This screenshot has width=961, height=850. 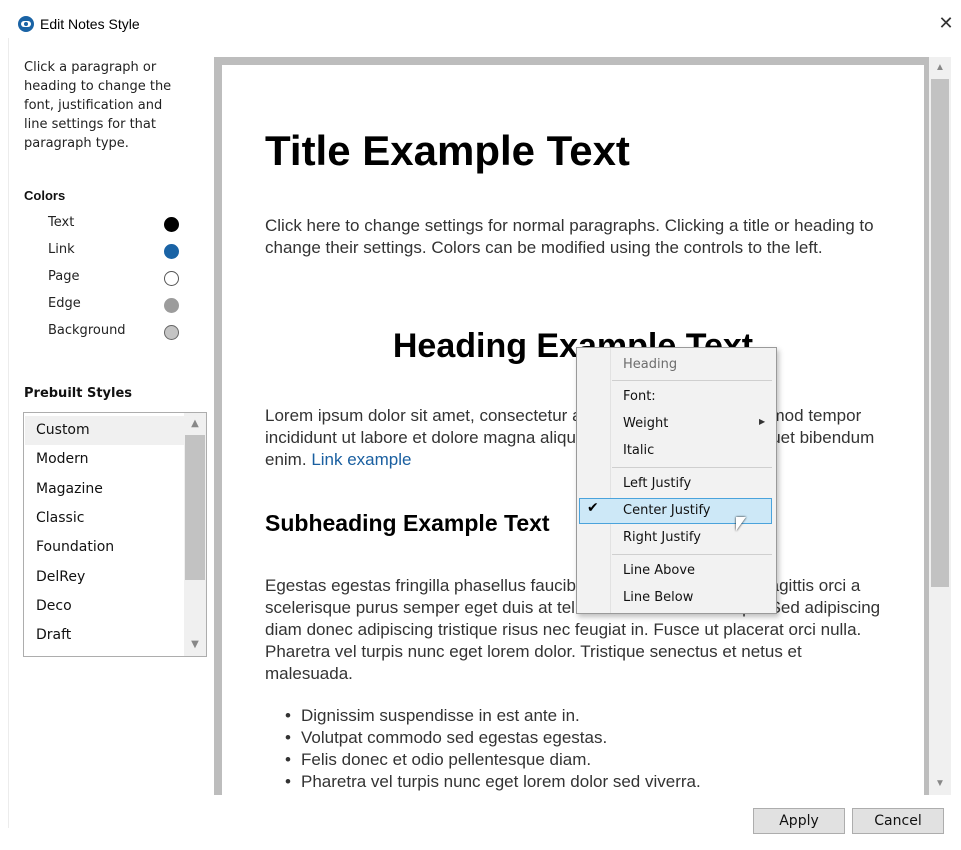 What do you see at coordinates (585, 716) in the screenshot?
I see `list-item: Dignissim suspendisse in est ante in.` at bounding box center [585, 716].